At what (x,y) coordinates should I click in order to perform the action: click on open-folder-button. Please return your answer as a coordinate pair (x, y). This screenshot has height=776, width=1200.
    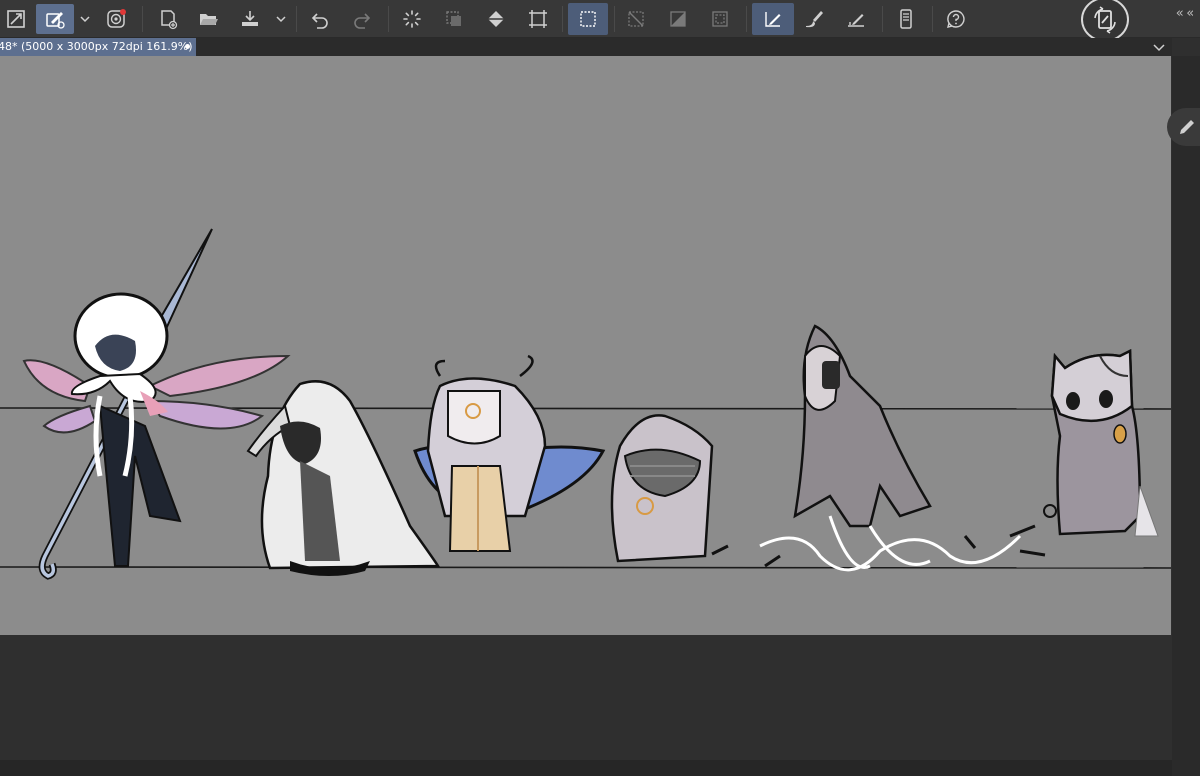
    Looking at the image, I should click on (208, 19).